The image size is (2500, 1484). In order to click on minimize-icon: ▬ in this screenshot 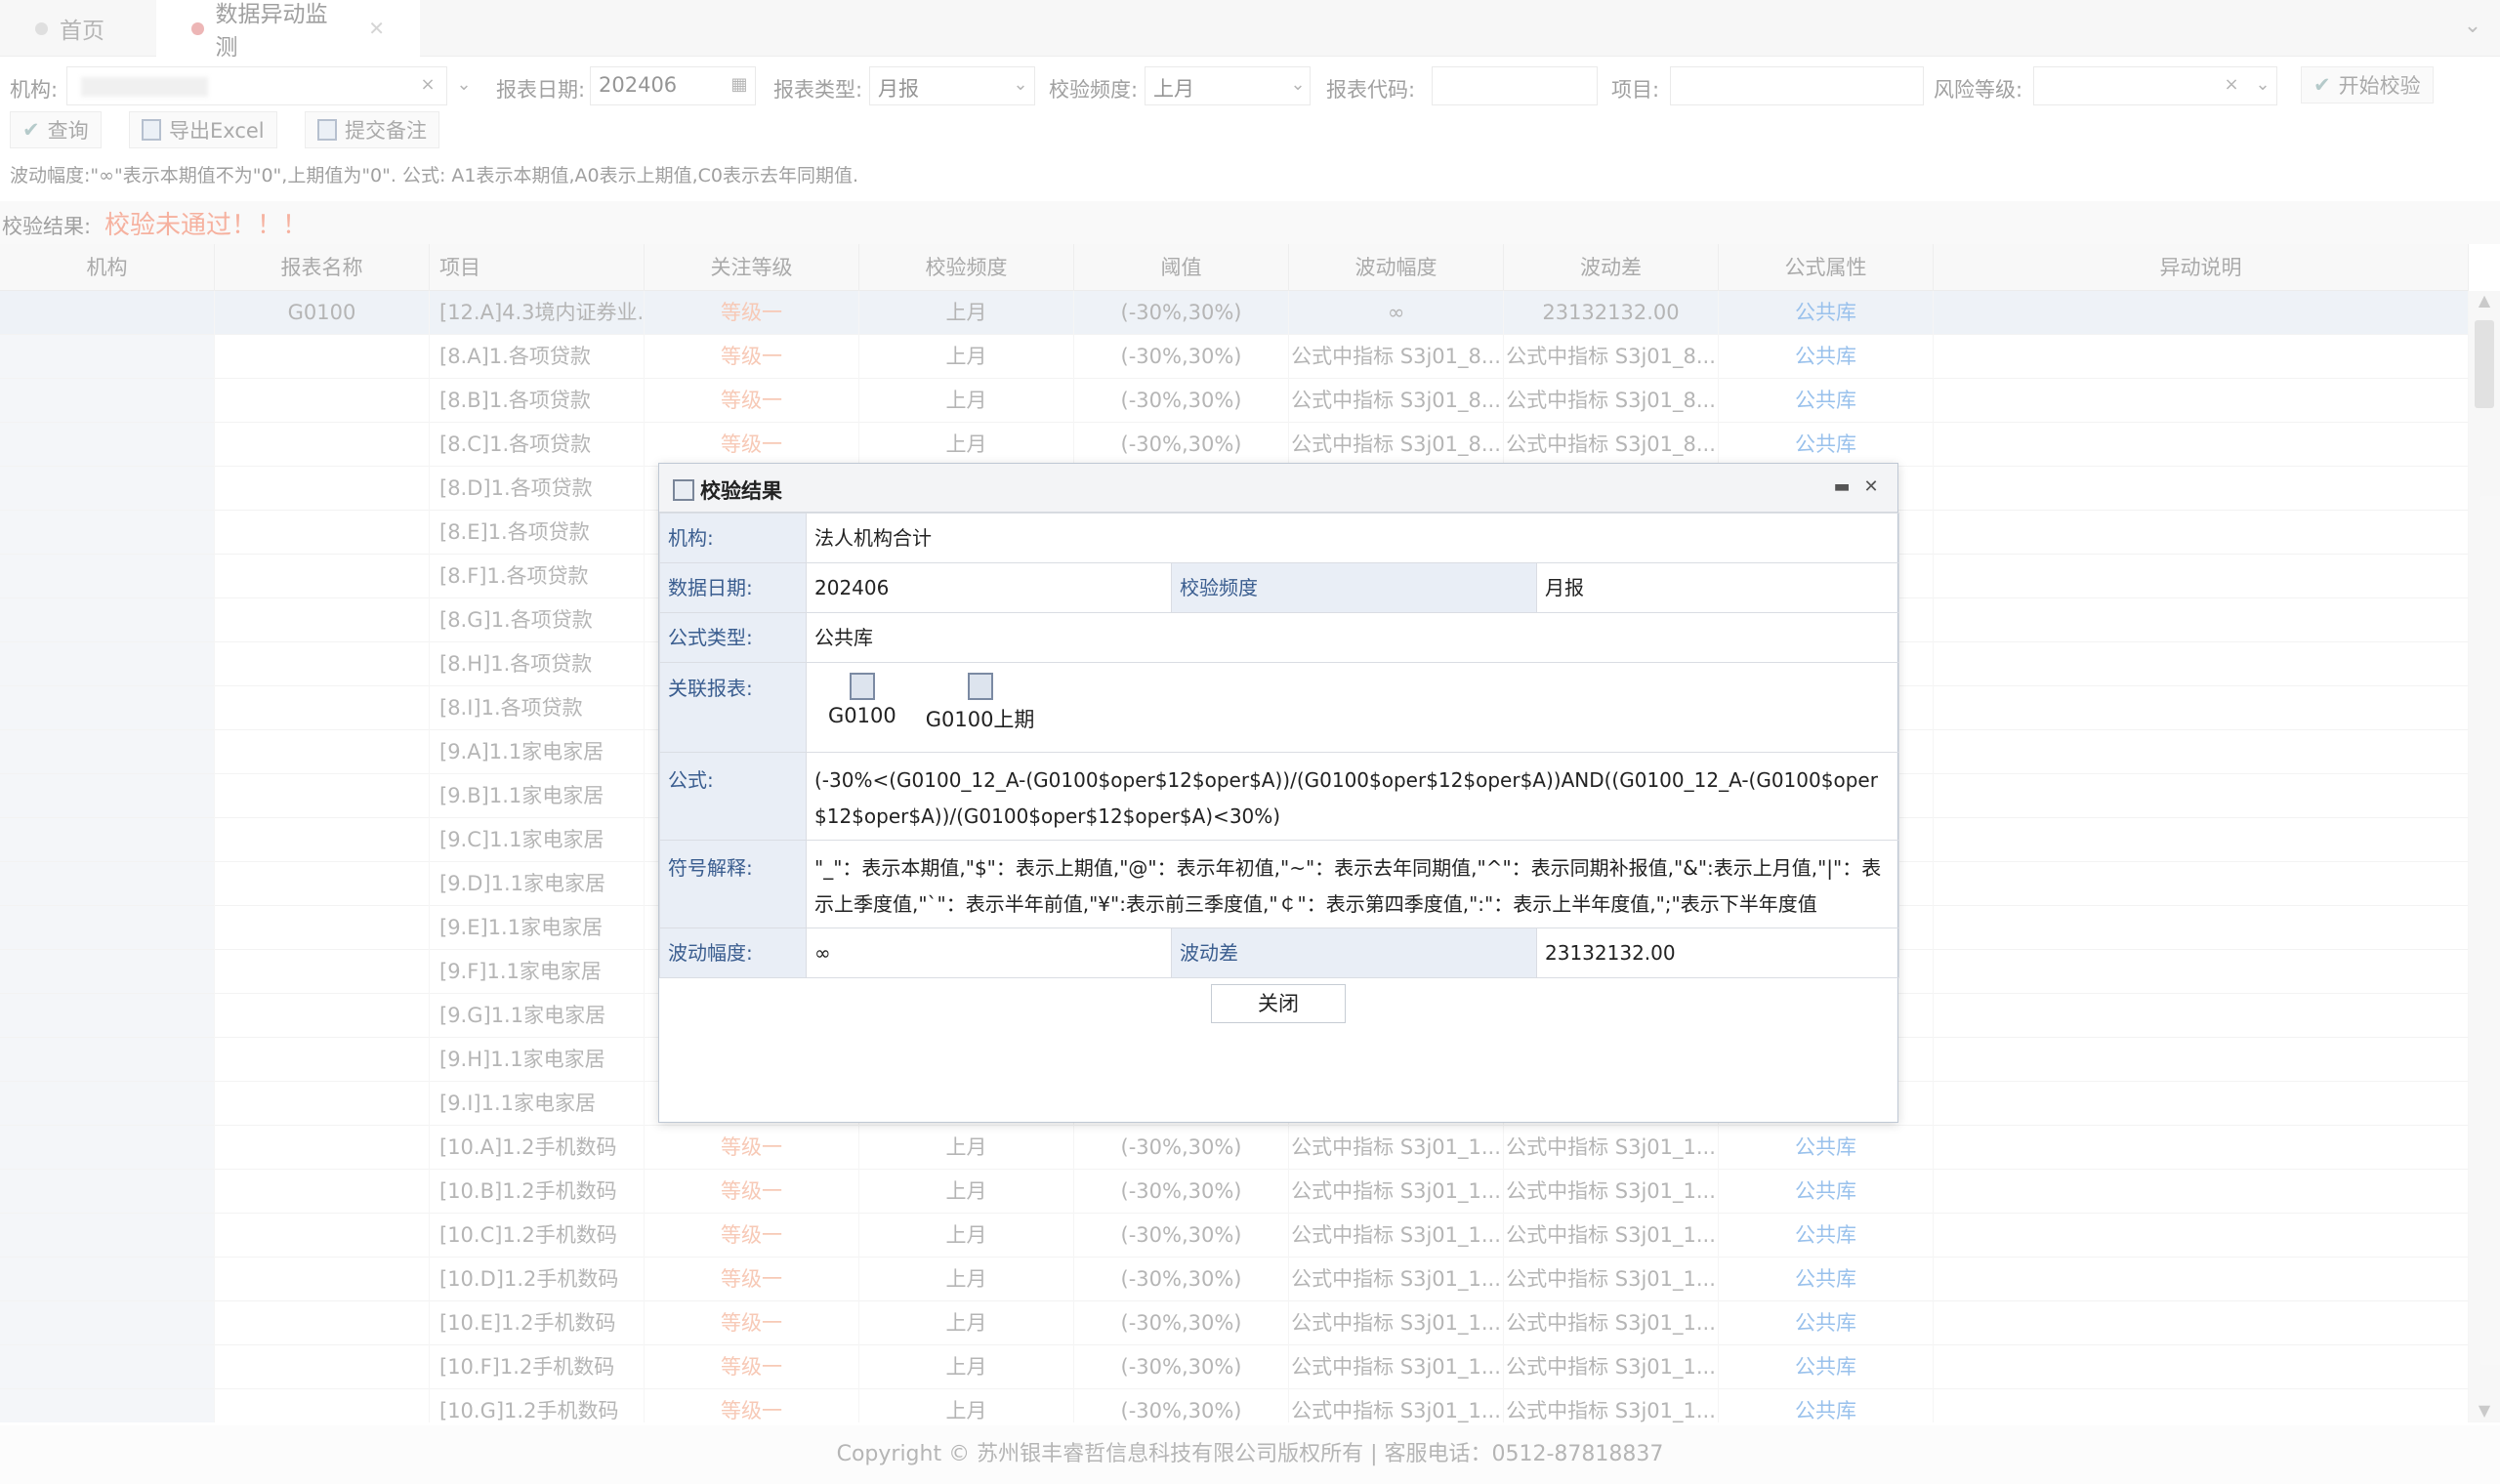, I will do `click(1842, 487)`.